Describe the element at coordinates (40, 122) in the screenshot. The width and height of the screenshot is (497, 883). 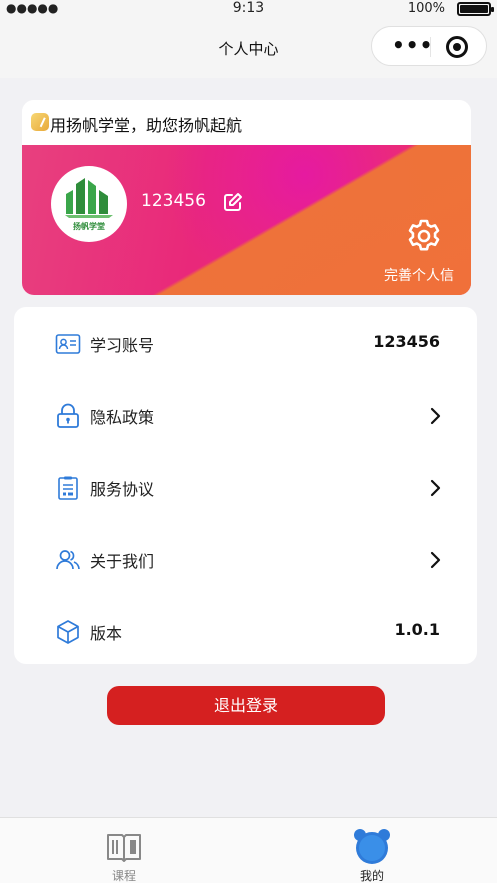
I see `announcement-icon` at that location.